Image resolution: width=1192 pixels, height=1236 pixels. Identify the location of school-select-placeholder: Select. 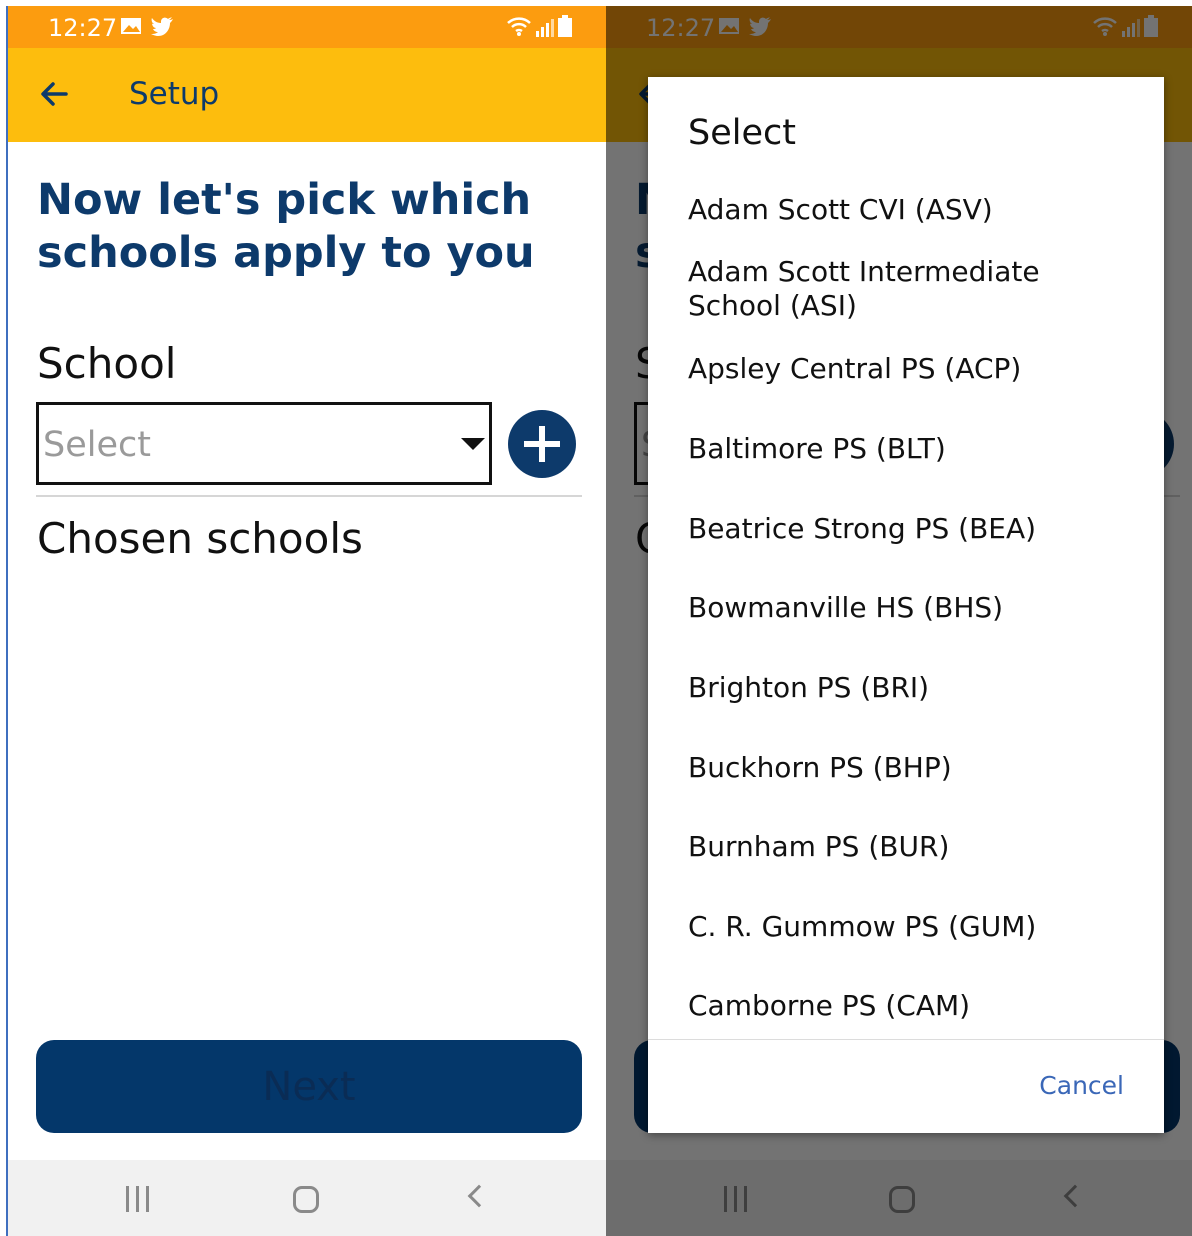
(97, 445).